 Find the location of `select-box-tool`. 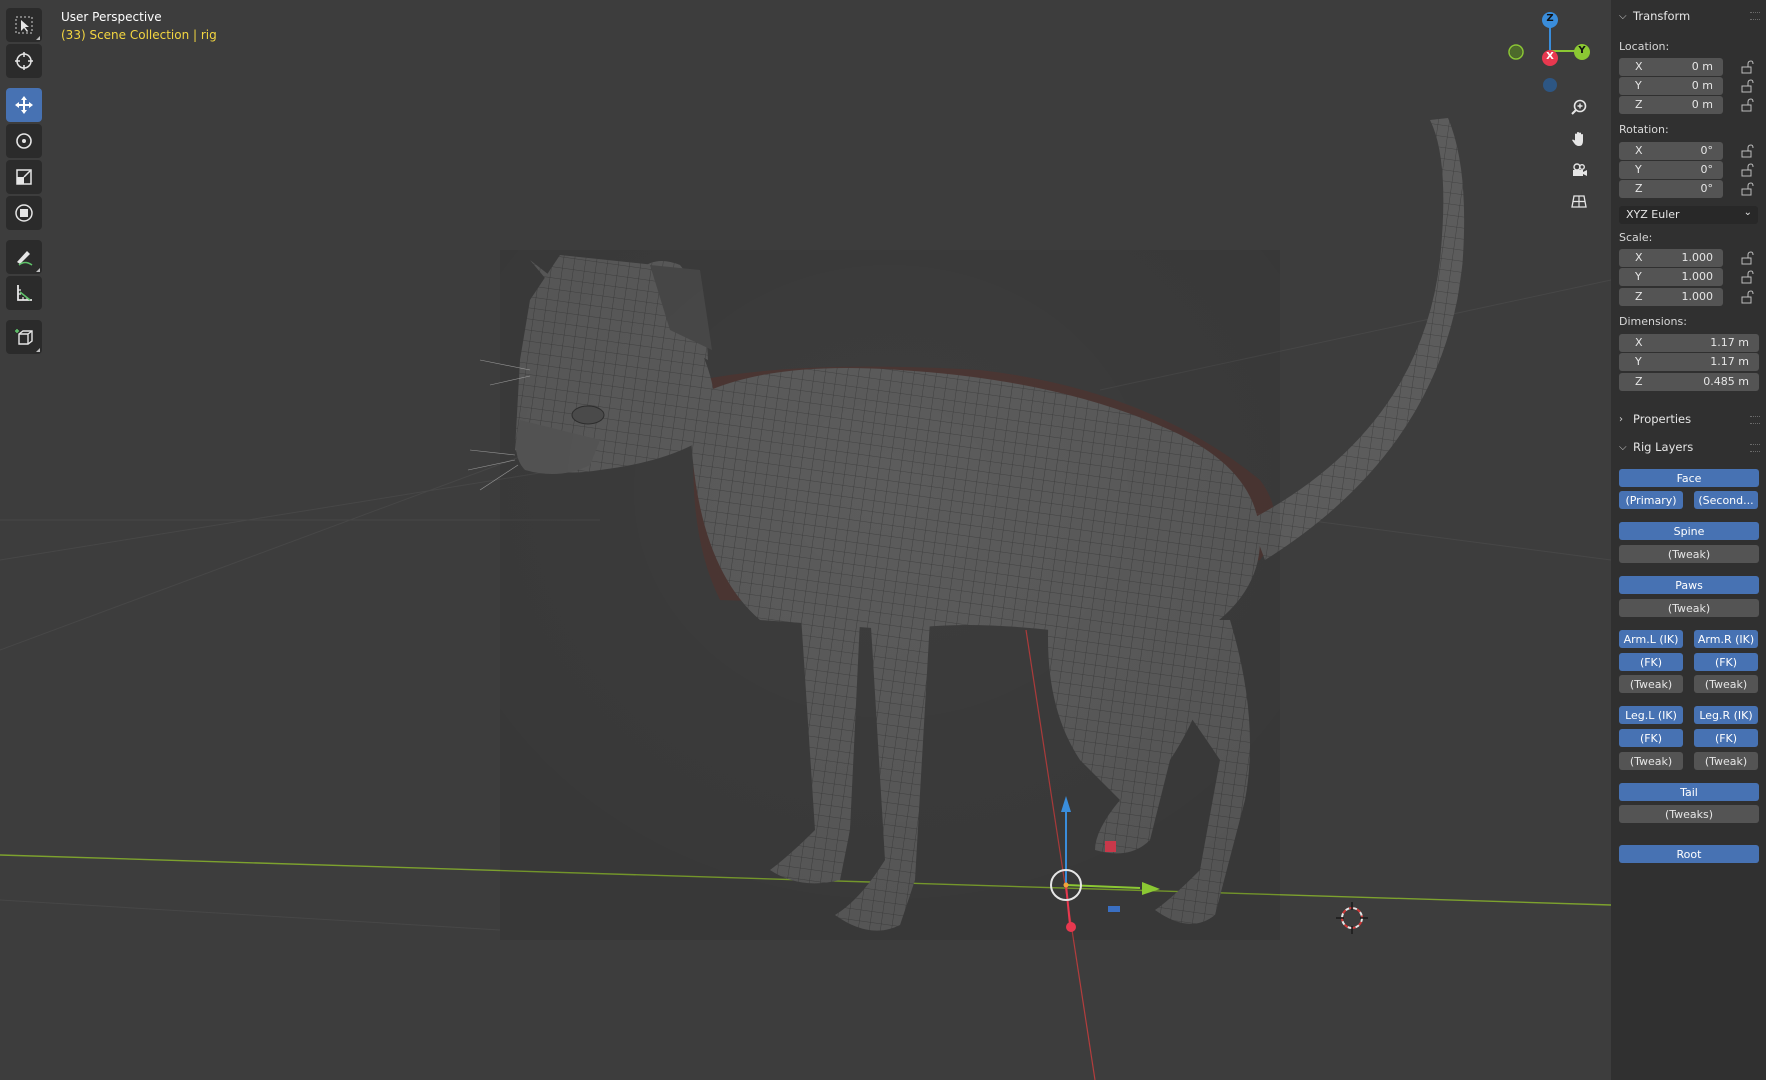

select-box-tool is located at coordinates (24, 25).